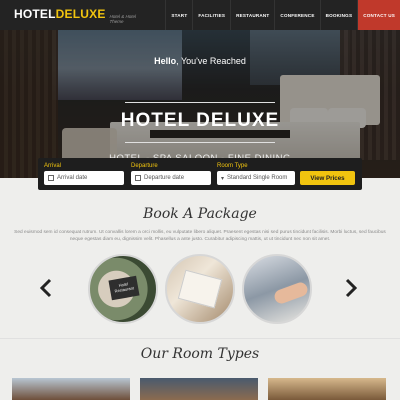  Describe the element at coordinates (327, 178) in the screenshot. I see `view-prices-button: View Prices` at that location.